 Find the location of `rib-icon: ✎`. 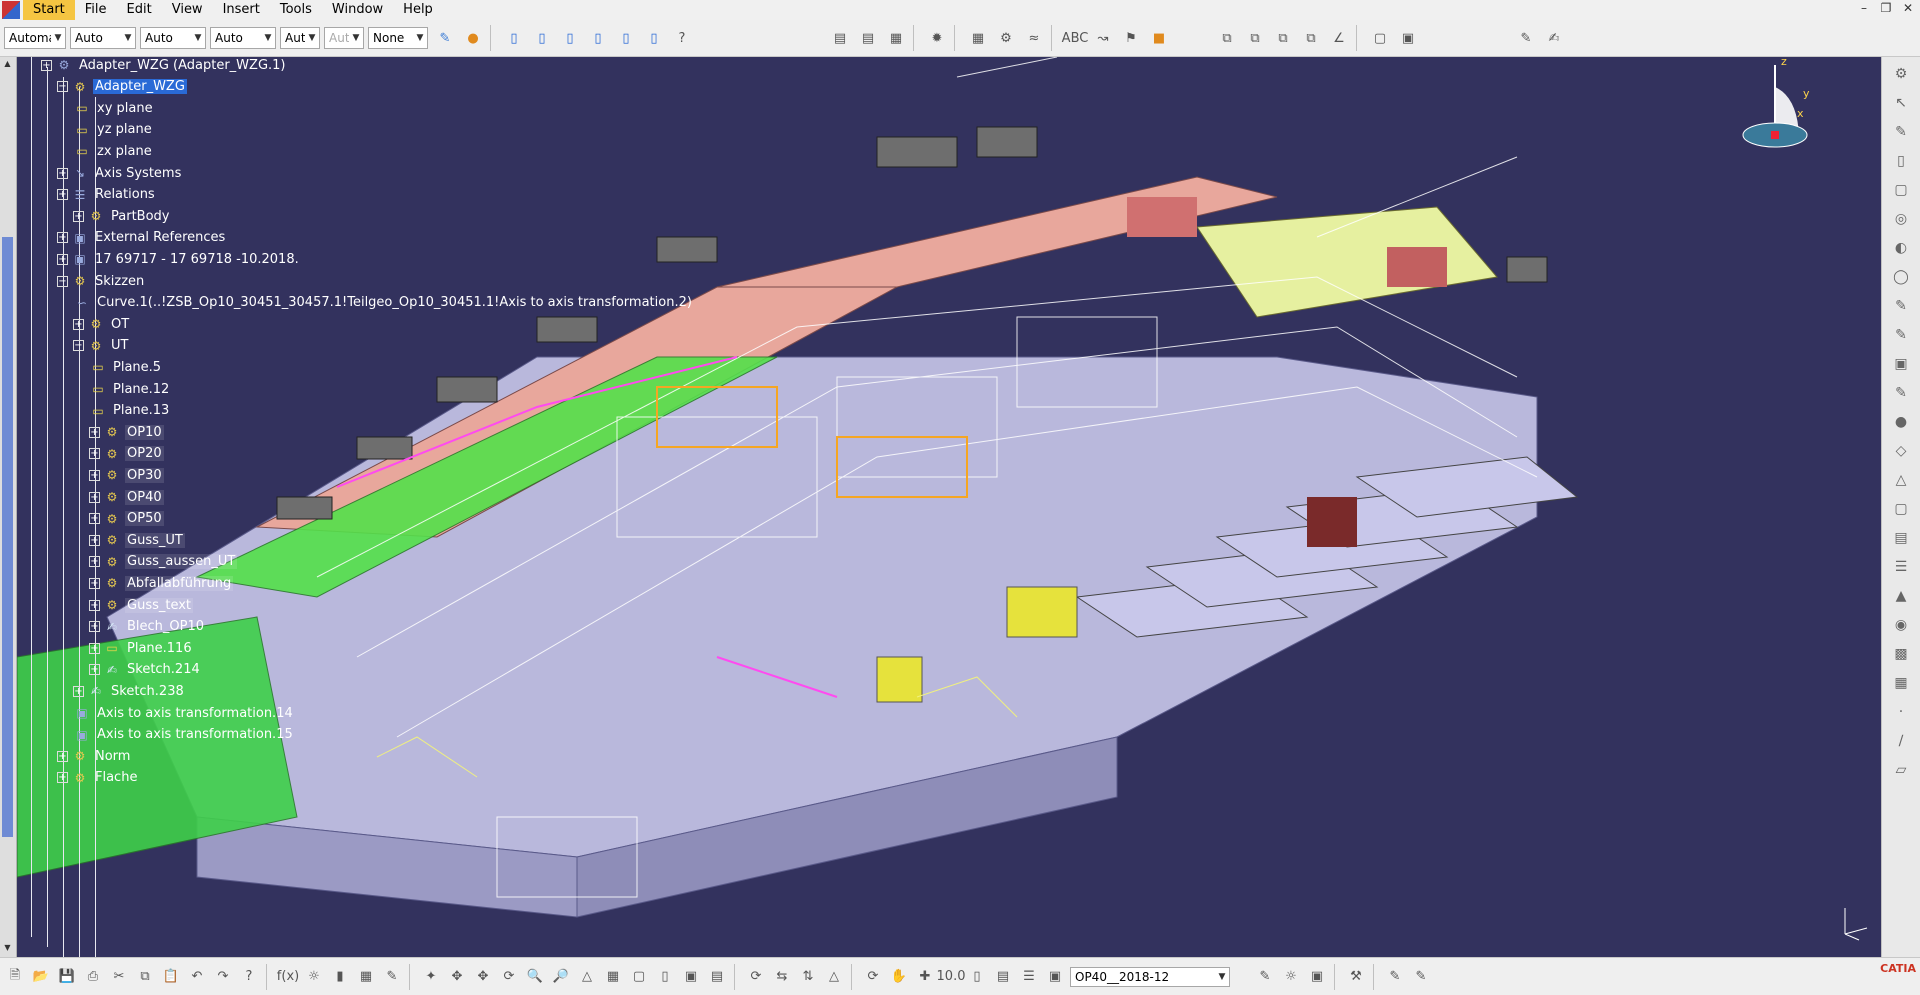

rib-icon: ✎ is located at coordinates (1901, 306).